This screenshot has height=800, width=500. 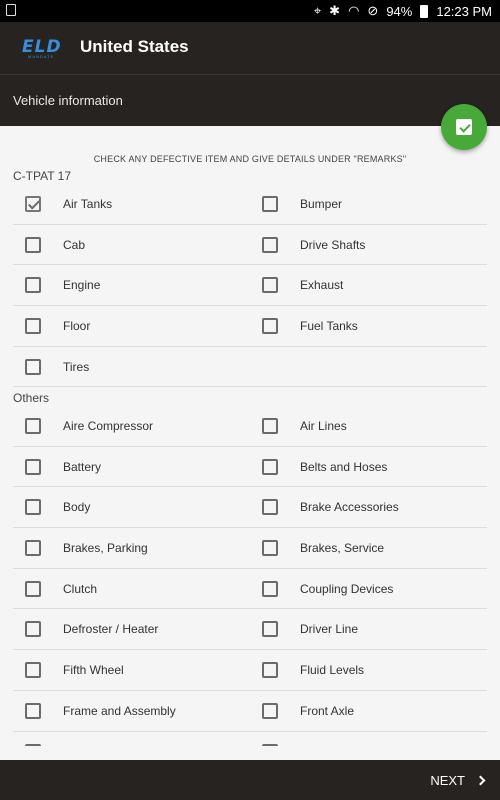 I want to click on item-label: Floor, so click(x=77, y=326).